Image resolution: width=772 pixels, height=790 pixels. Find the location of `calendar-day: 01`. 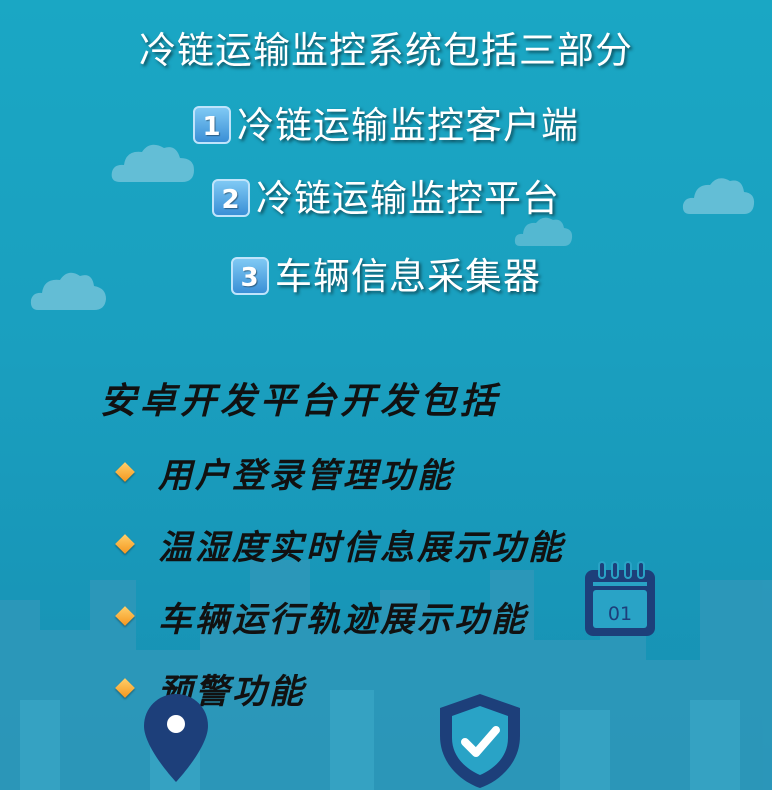

calendar-day: 01 is located at coordinates (620, 614).